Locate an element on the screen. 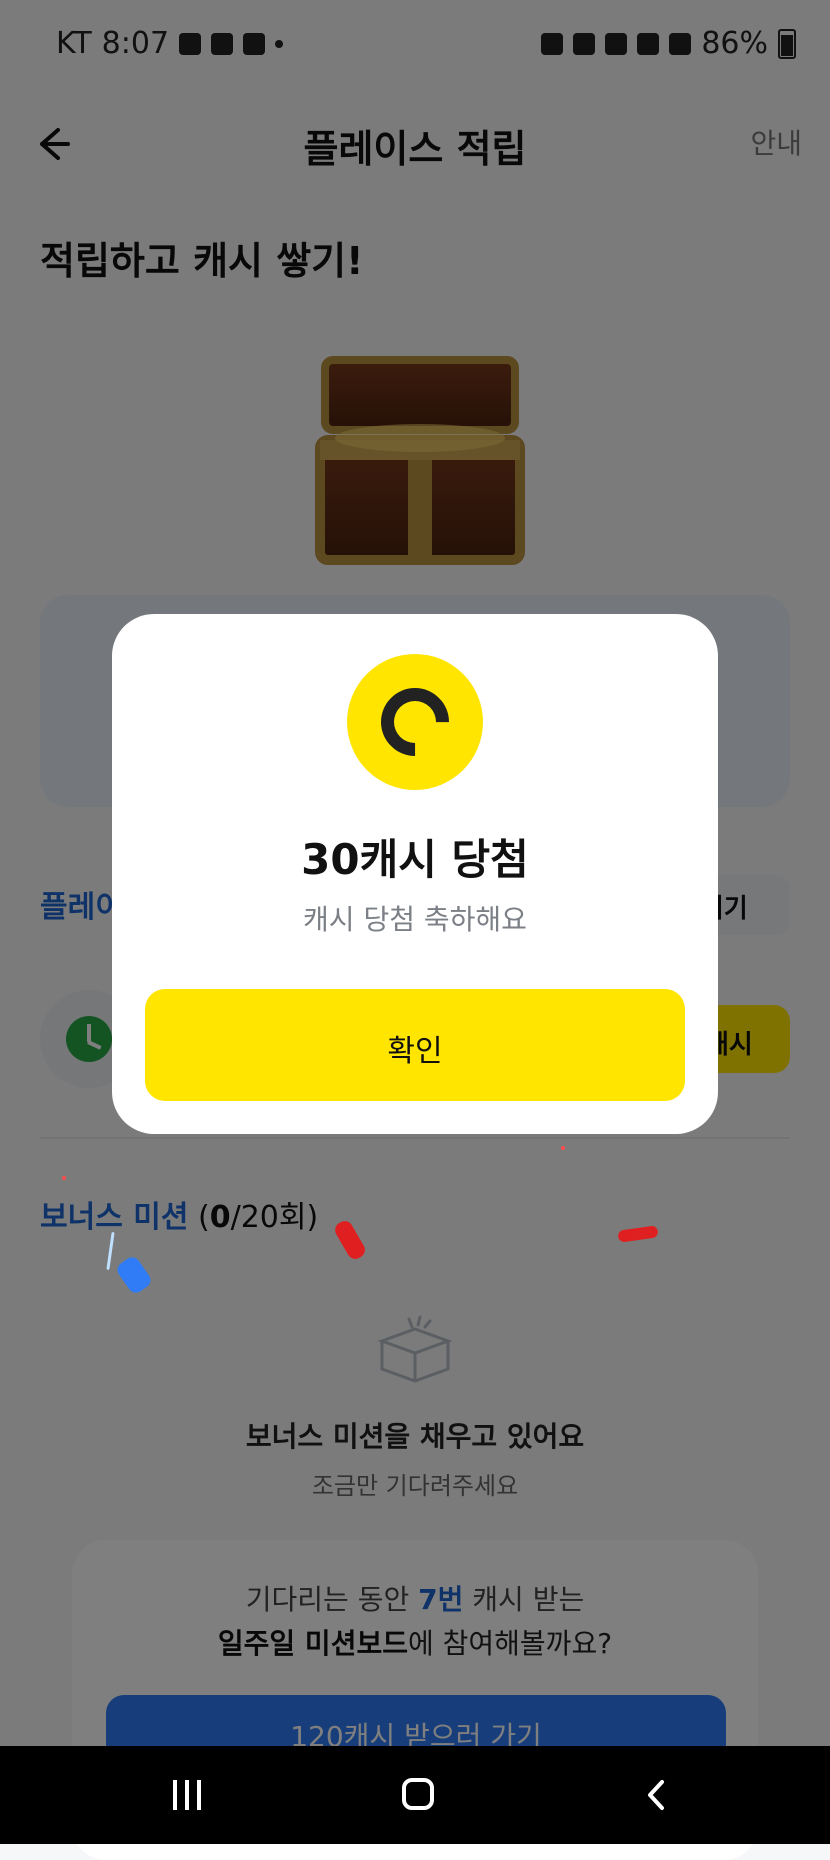 This screenshot has height=1860, width=830. confirm-button-label: 확인 is located at coordinates (415, 1051).